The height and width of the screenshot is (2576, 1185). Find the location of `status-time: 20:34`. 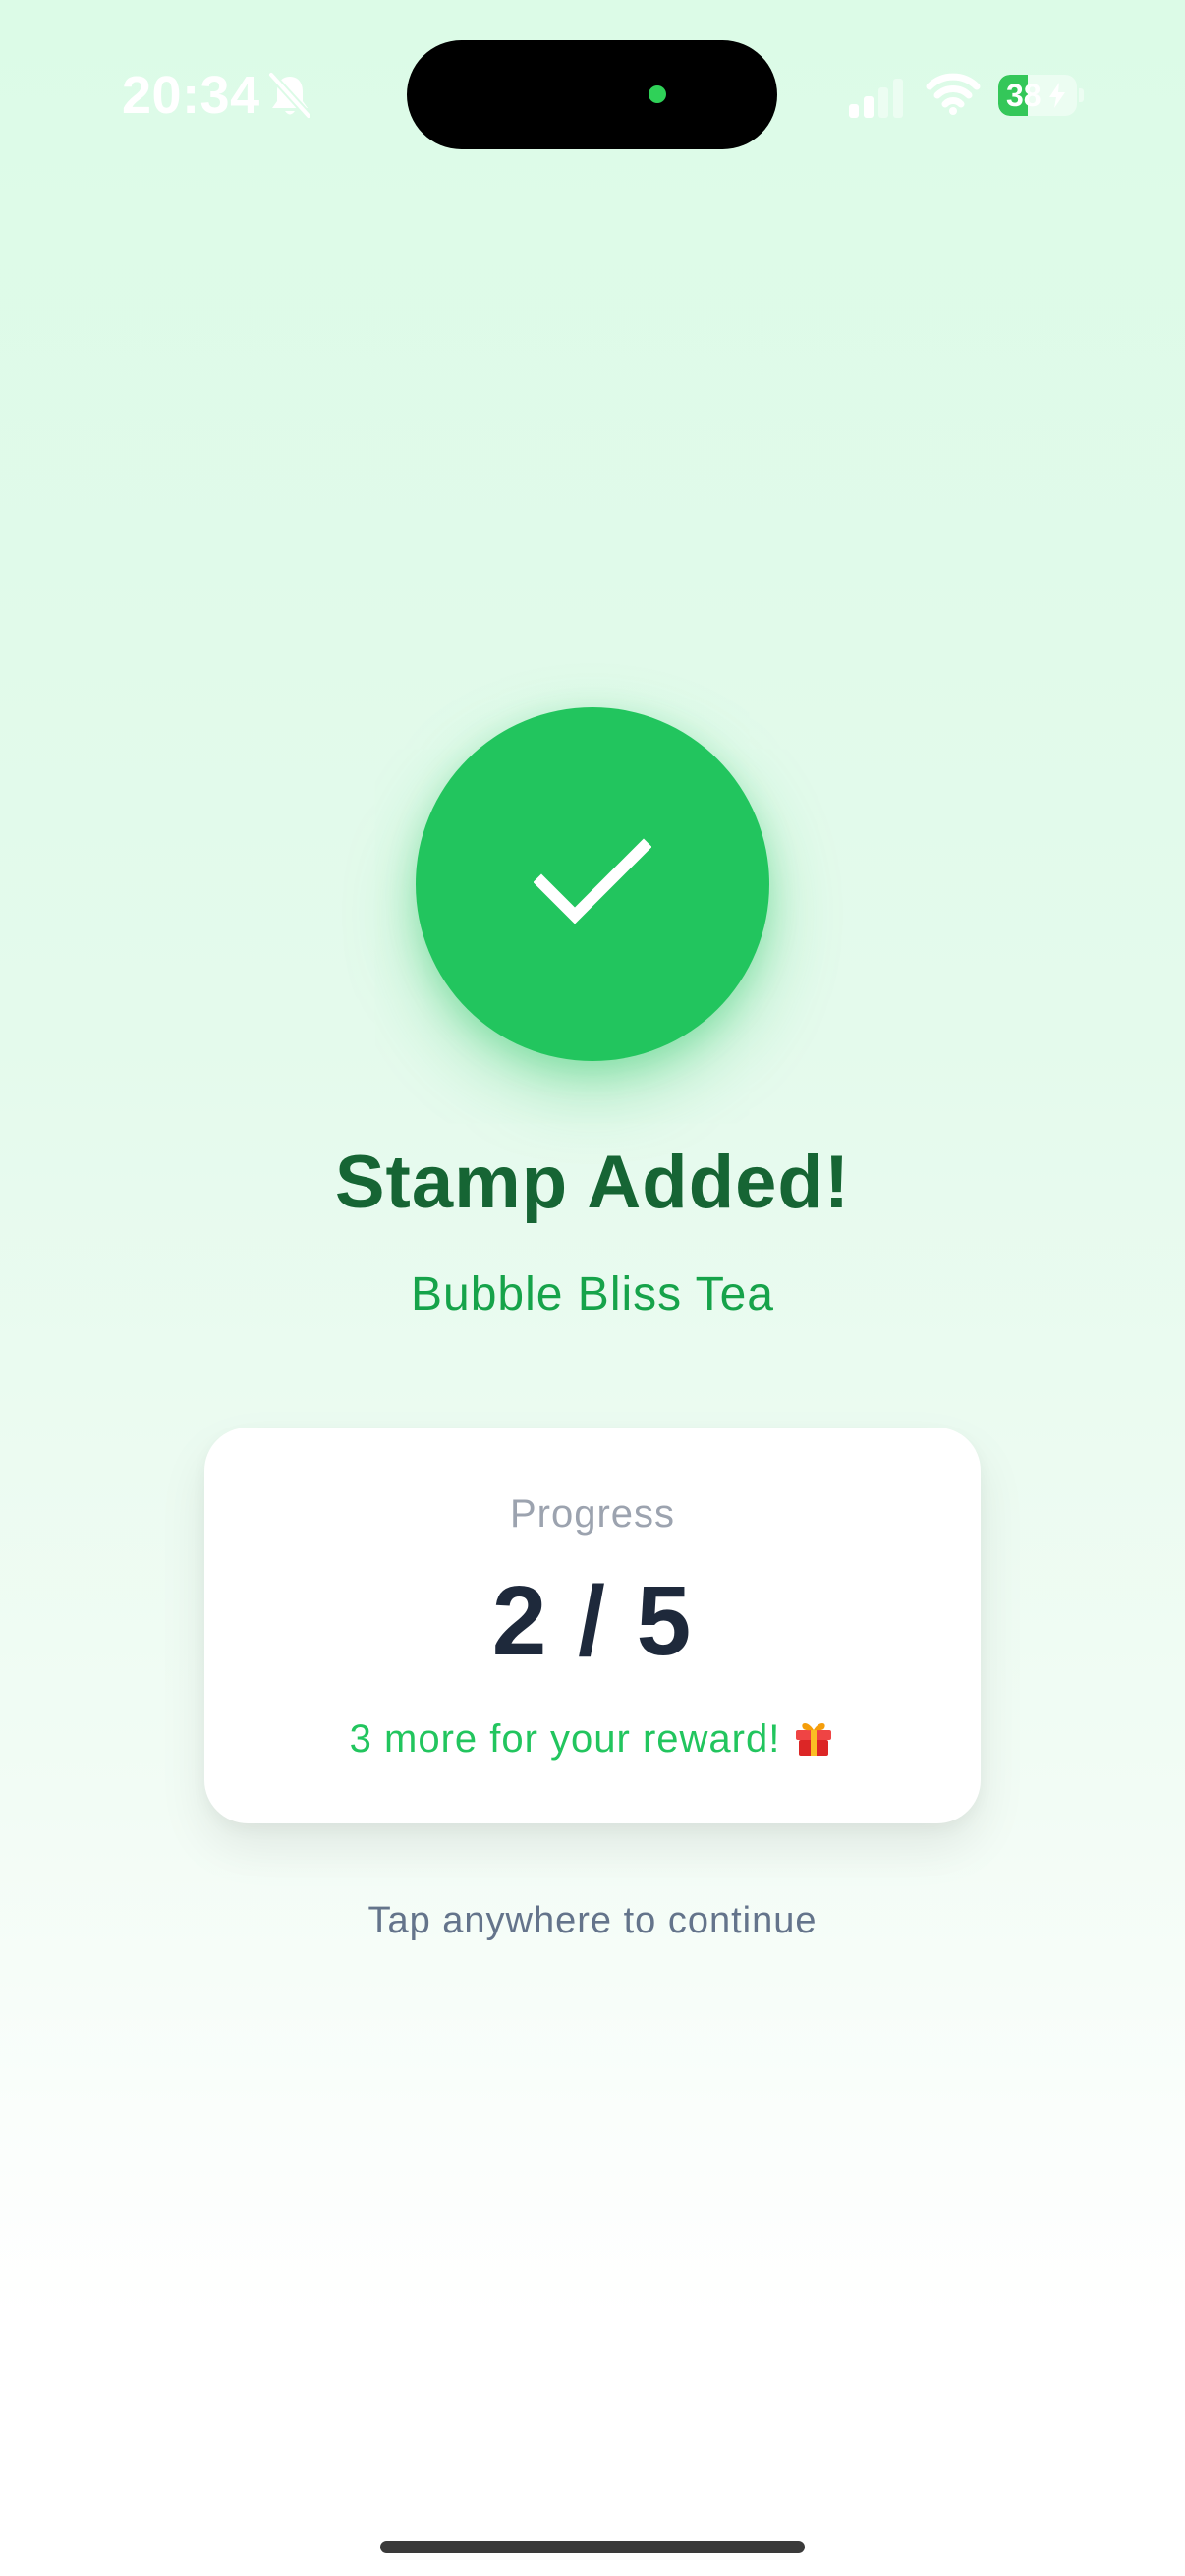

status-time: 20:34 is located at coordinates (191, 95).